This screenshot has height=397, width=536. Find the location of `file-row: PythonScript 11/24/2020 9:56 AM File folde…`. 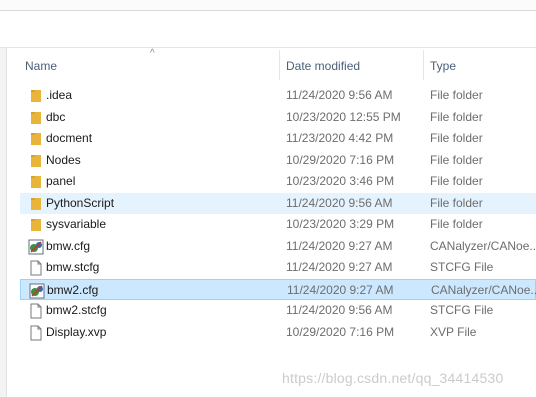

file-row: PythonScript 11/24/2020 9:56 AM File folde… is located at coordinates (278, 203).